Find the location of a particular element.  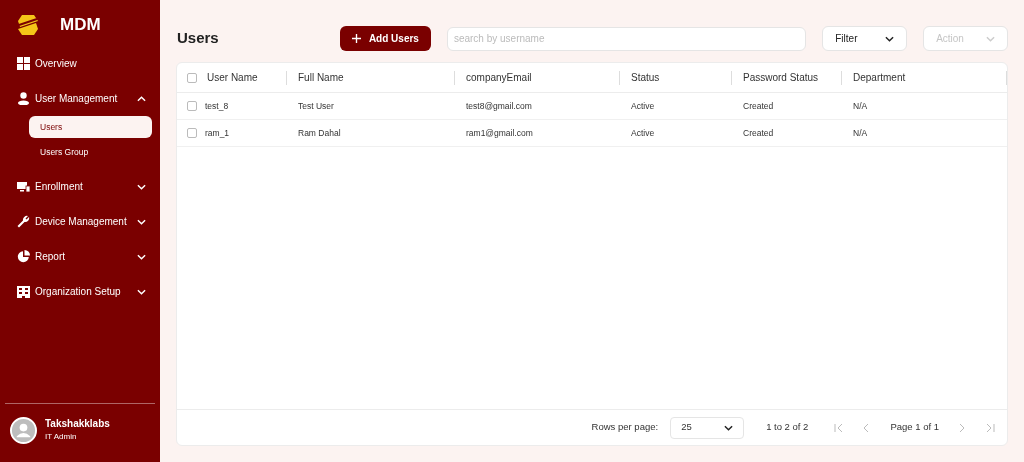

table-cell: test8@gmail.com is located at coordinates (499, 106).